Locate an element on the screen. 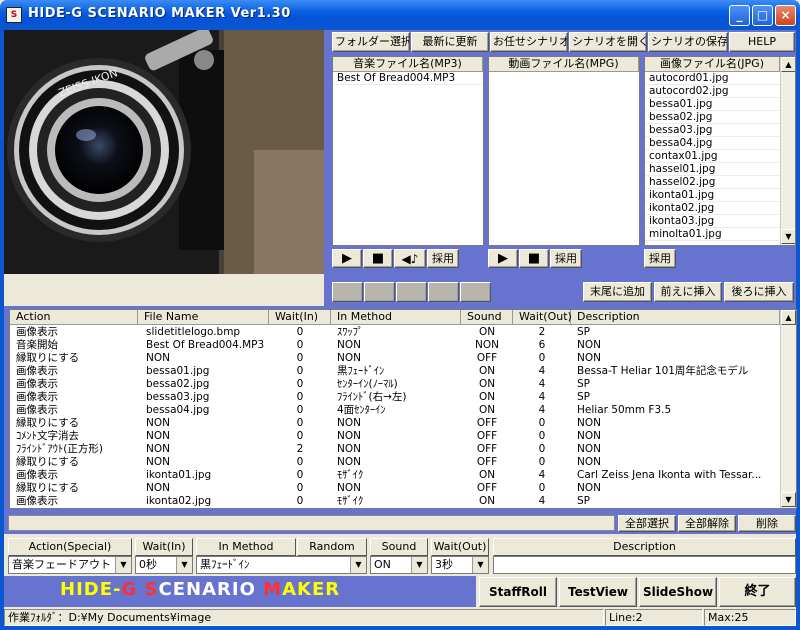 The width and height of the screenshot is (800, 630). column-header-in-method: In Method is located at coordinates (396, 317).